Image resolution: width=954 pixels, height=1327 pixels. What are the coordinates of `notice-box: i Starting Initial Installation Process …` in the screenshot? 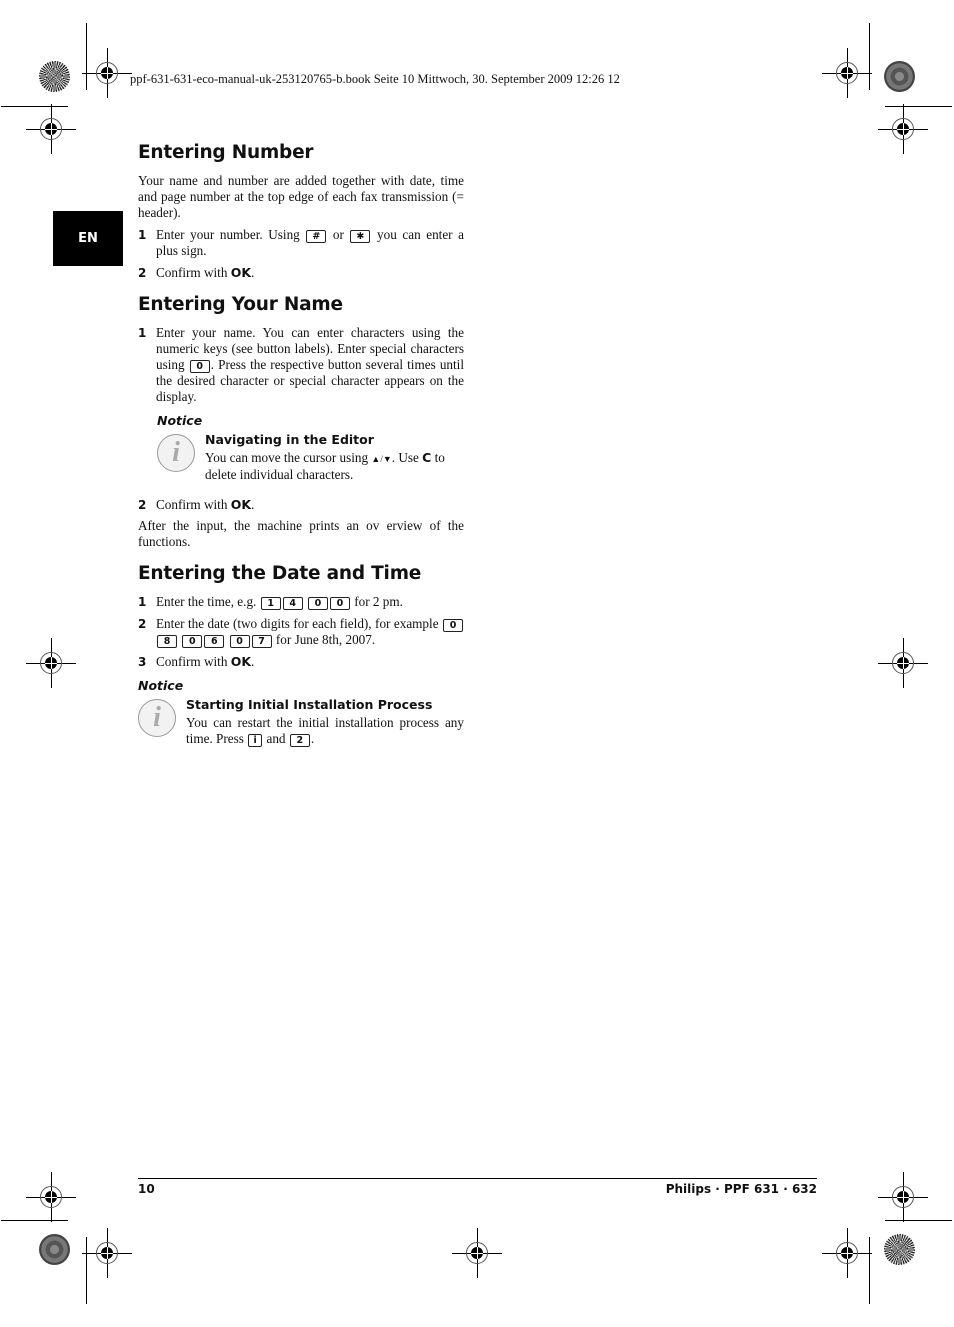 It's located at (301, 722).